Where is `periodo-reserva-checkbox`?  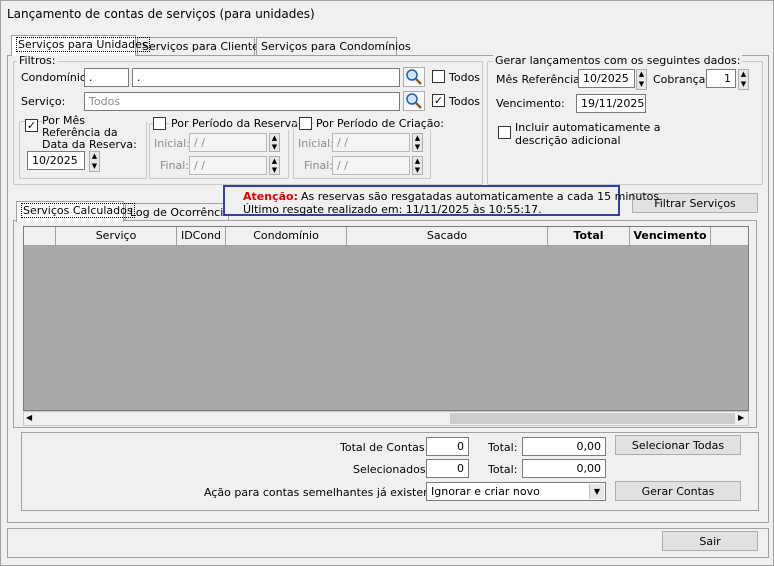
periodo-reserva-checkbox is located at coordinates (159, 123).